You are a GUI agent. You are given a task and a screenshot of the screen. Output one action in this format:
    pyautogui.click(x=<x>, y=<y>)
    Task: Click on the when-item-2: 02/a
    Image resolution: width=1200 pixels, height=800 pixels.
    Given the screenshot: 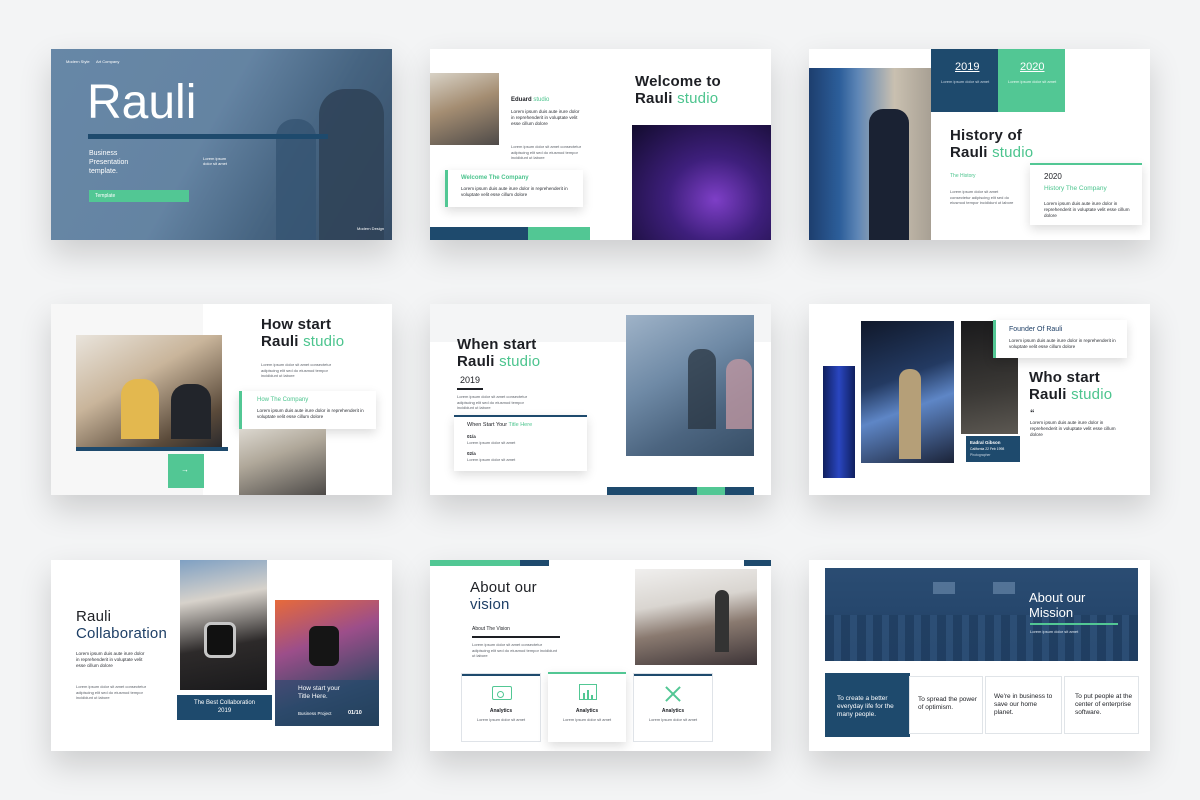 What is the action you would take?
    pyautogui.click(x=471, y=453)
    